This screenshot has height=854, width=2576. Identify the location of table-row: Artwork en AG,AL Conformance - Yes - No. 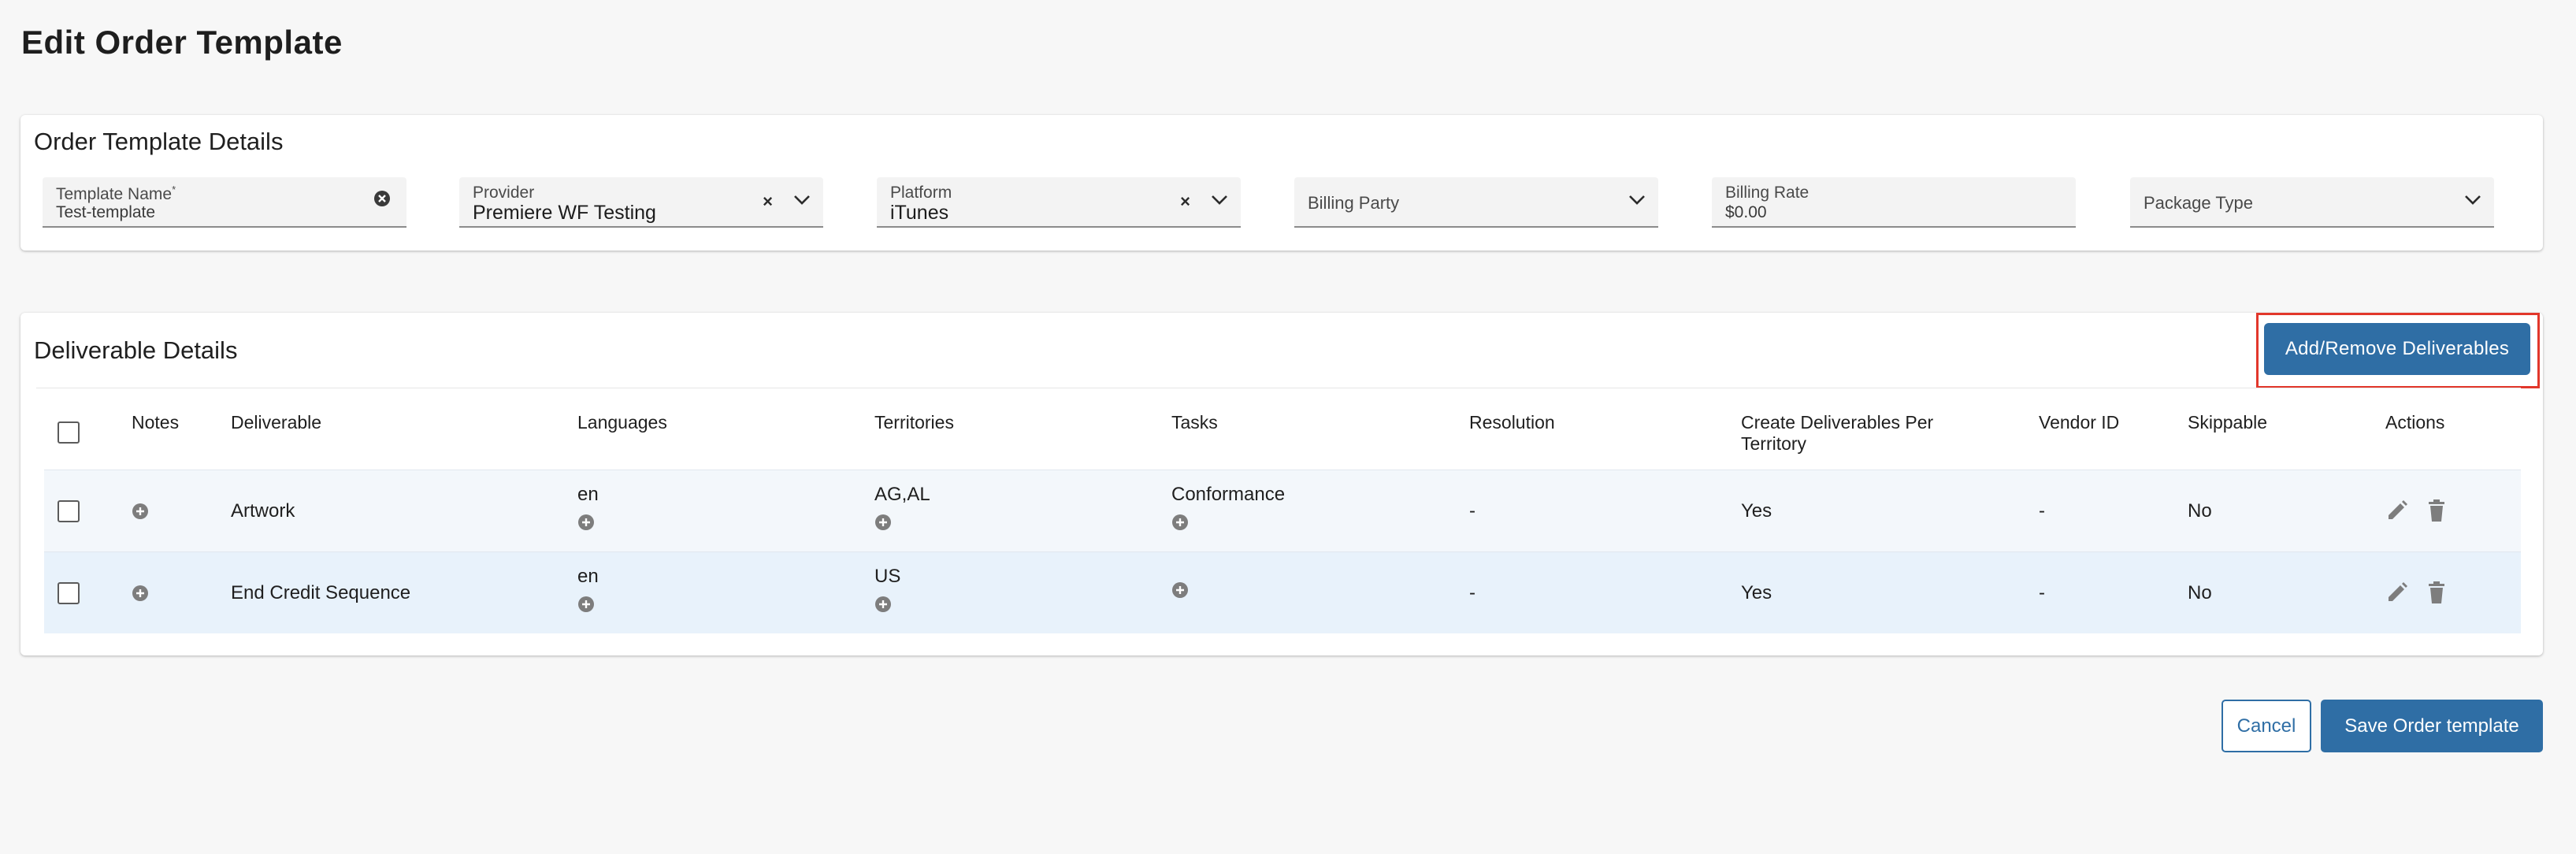
(1282, 511).